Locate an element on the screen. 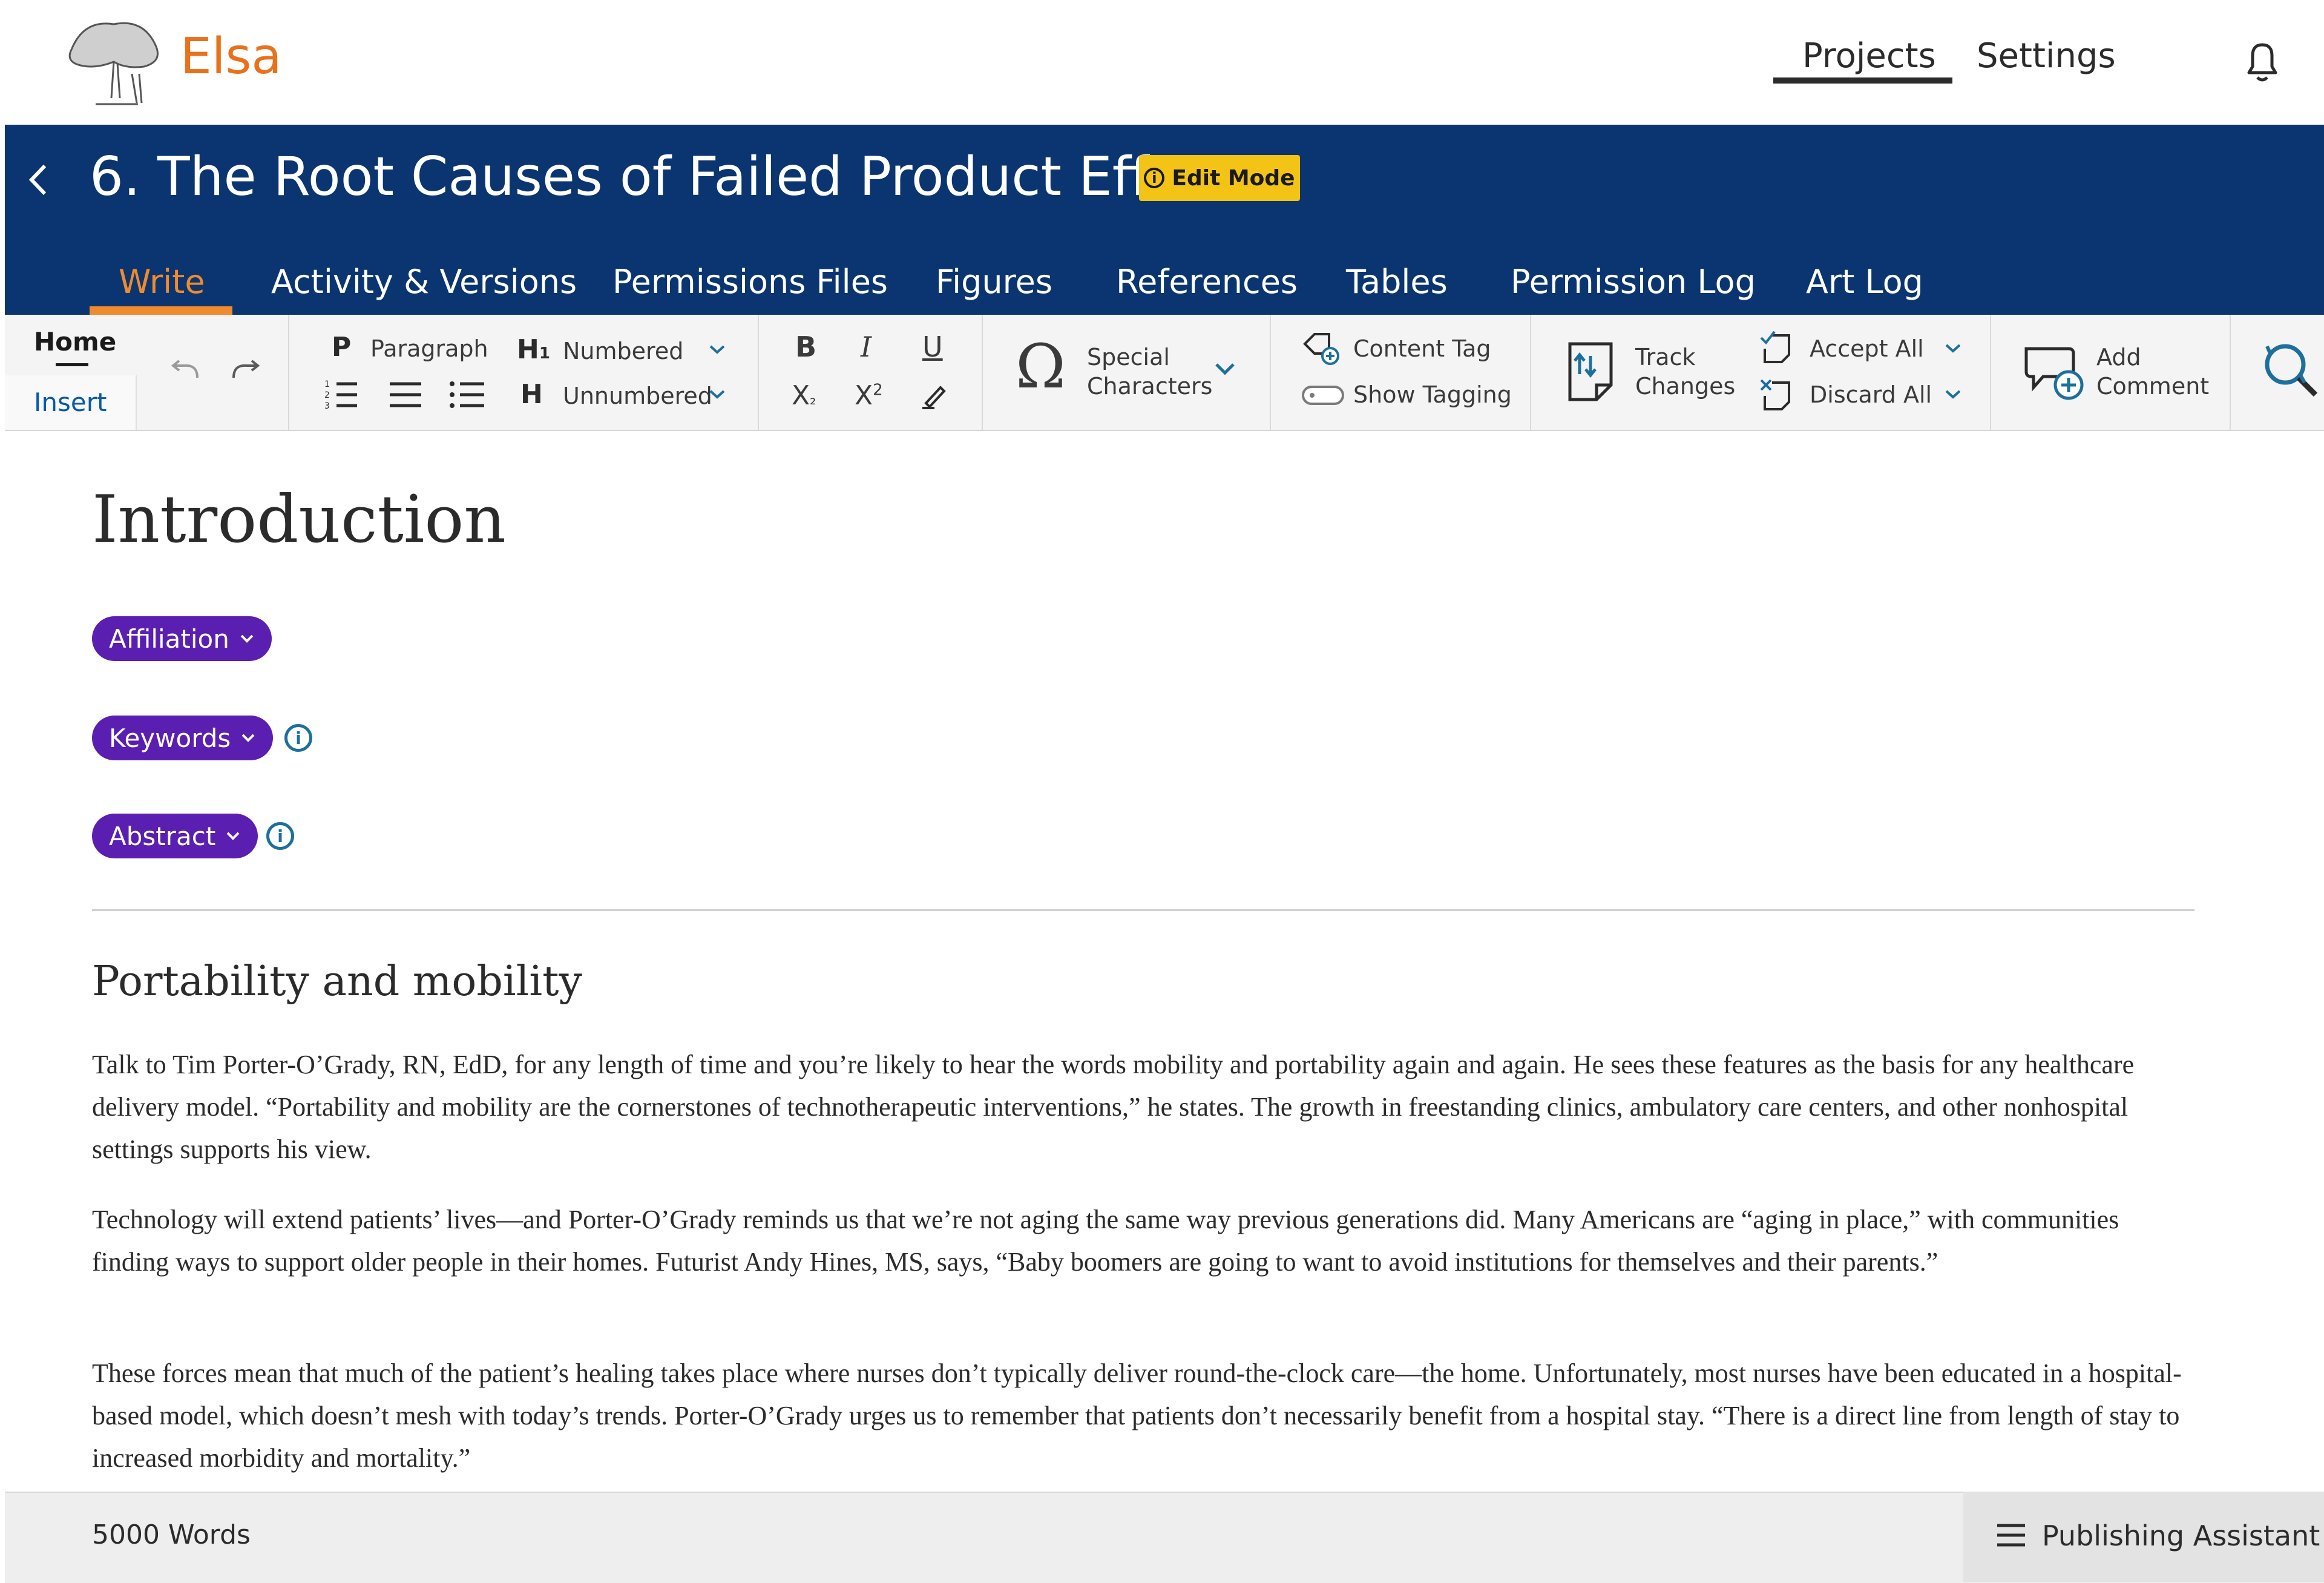  accept-all-icon is located at coordinates (1777, 349).